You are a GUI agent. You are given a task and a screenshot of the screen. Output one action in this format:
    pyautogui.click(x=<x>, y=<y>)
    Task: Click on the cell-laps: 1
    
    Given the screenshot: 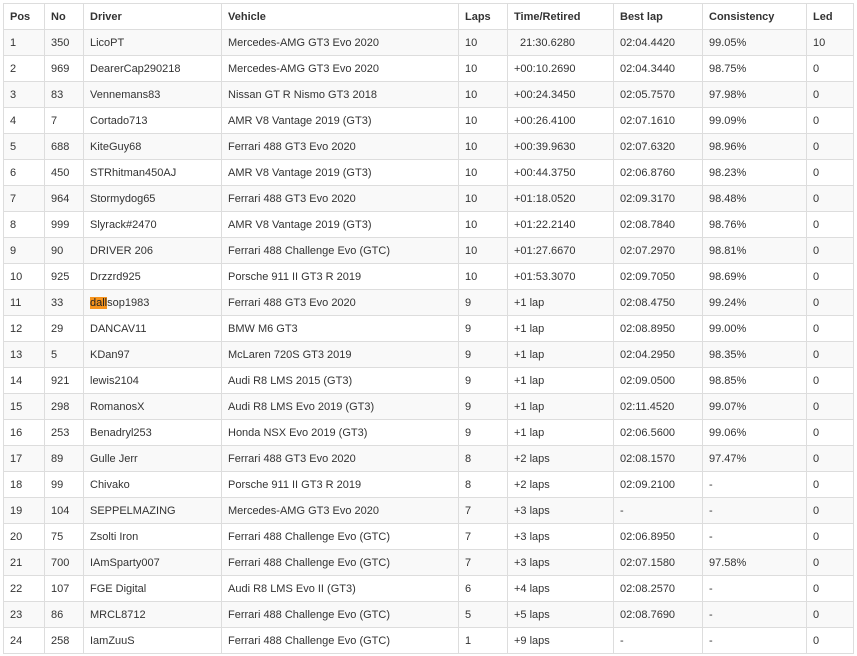 What is the action you would take?
    pyautogui.click(x=483, y=640)
    